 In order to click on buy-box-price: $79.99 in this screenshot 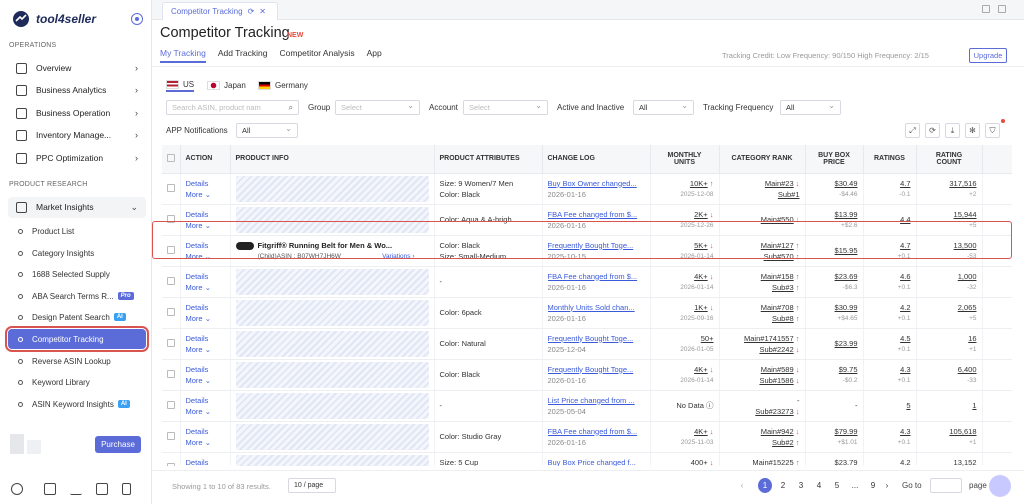, I will do `click(834, 431)`.